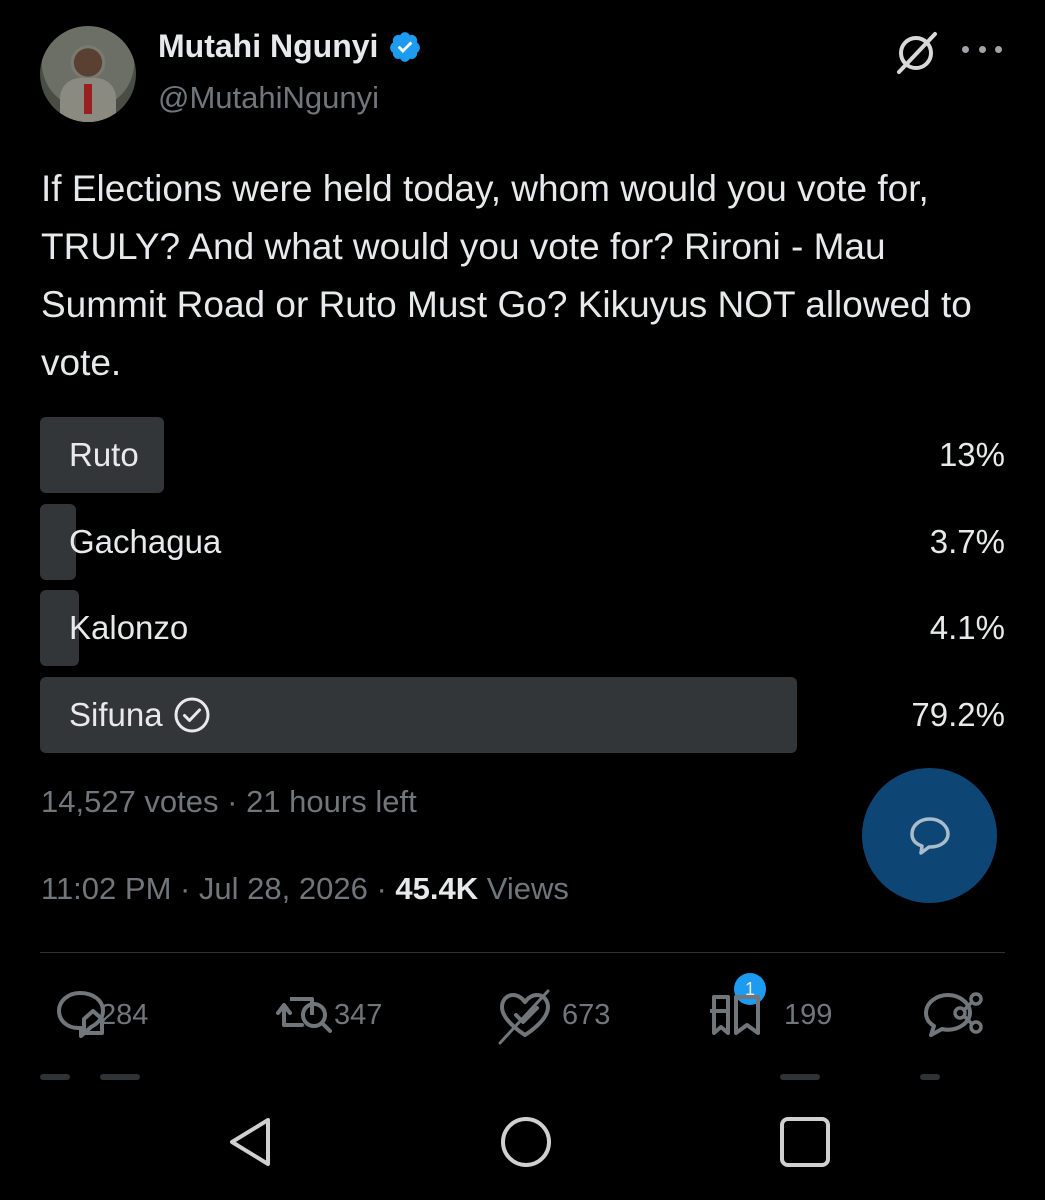  What do you see at coordinates (953, 1014) in the screenshot?
I see `share-icon` at bounding box center [953, 1014].